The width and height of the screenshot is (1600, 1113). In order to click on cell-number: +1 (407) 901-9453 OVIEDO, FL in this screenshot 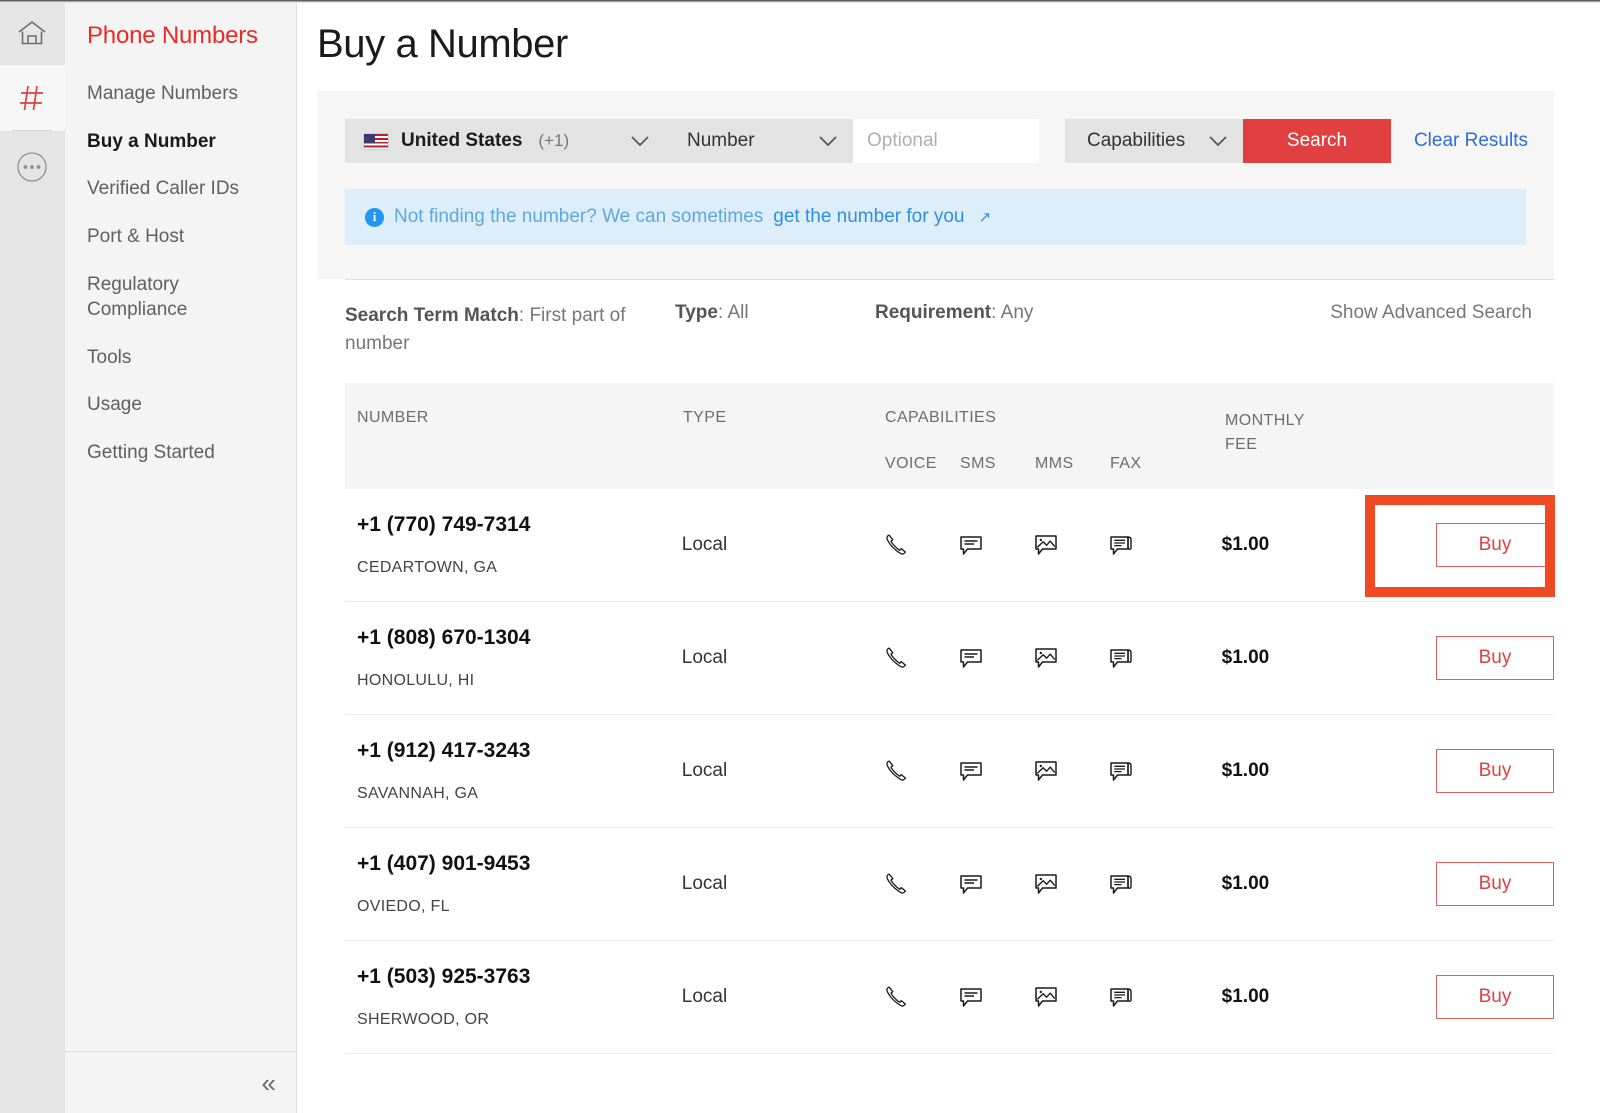, I will do `click(513, 884)`.